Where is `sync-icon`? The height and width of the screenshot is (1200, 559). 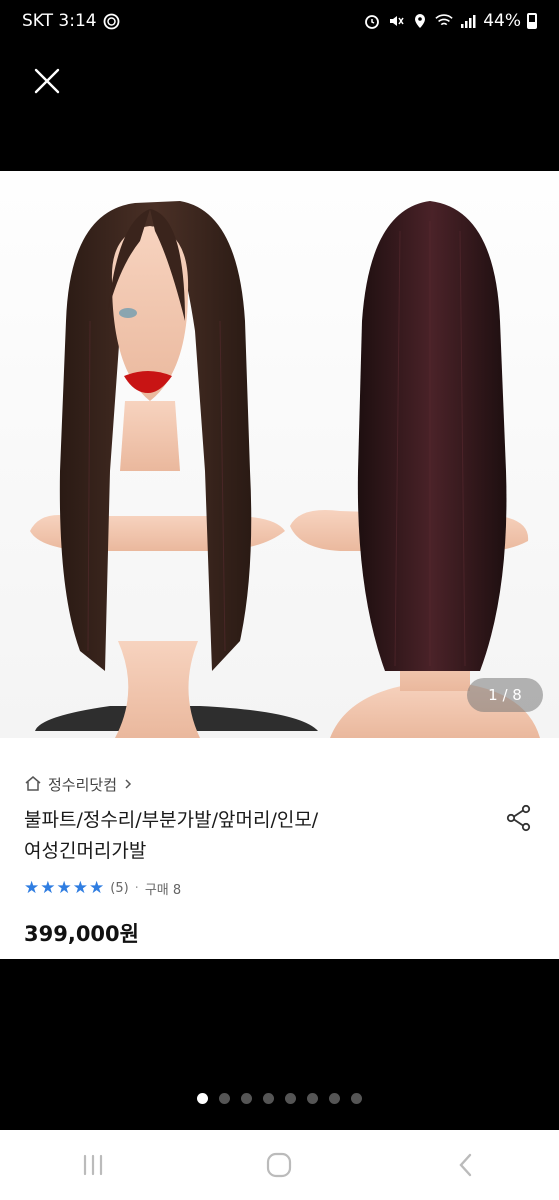 sync-icon is located at coordinates (112, 21).